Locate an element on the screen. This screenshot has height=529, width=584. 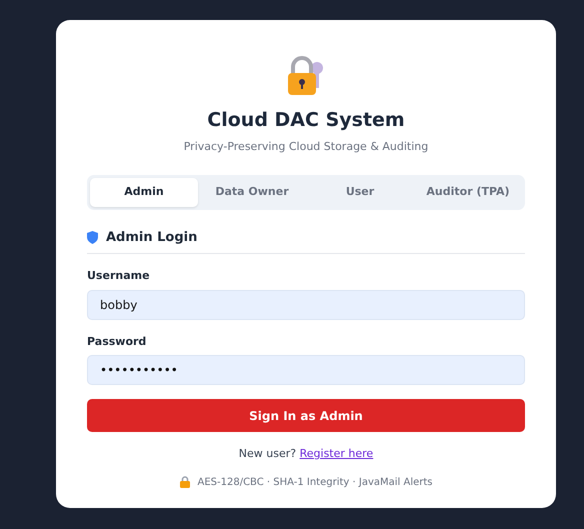
input-field: bobby is located at coordinates (306, 305).